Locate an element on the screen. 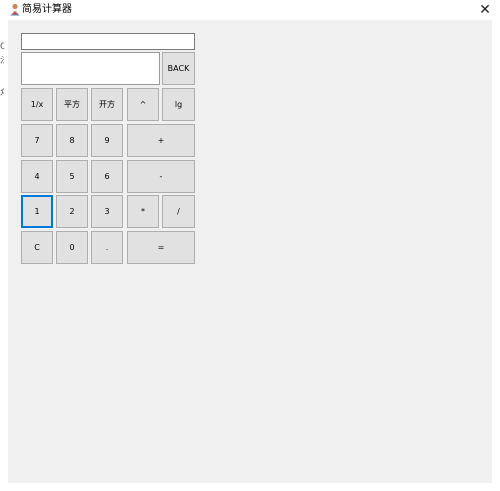 The image size is (500, 491). app-icon is located at coordinates (15, 9).